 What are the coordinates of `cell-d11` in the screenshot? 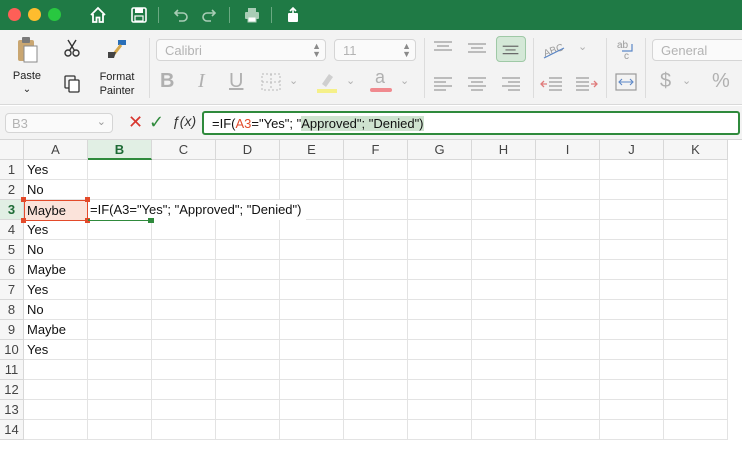 It's located at (248, 370).